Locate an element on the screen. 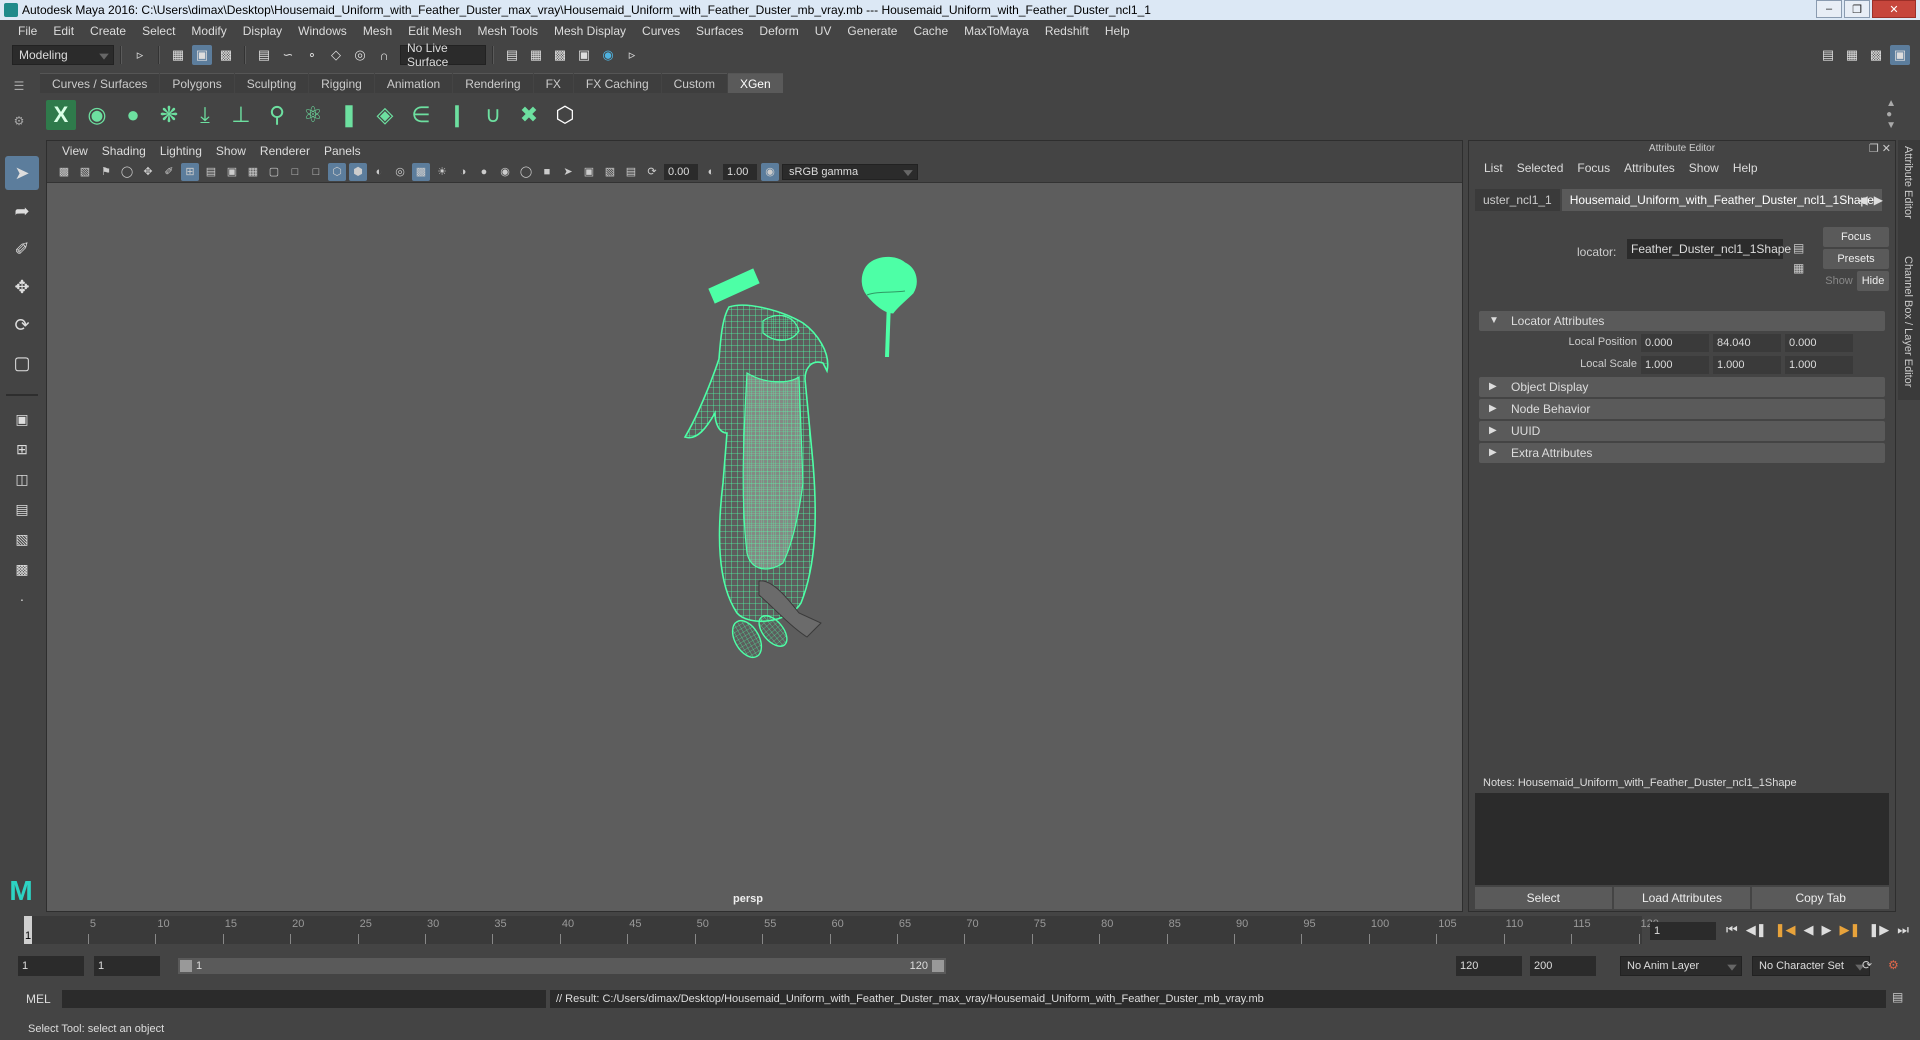  character-set-dropdown: No Character Set is located at coordinates (1811, 966).